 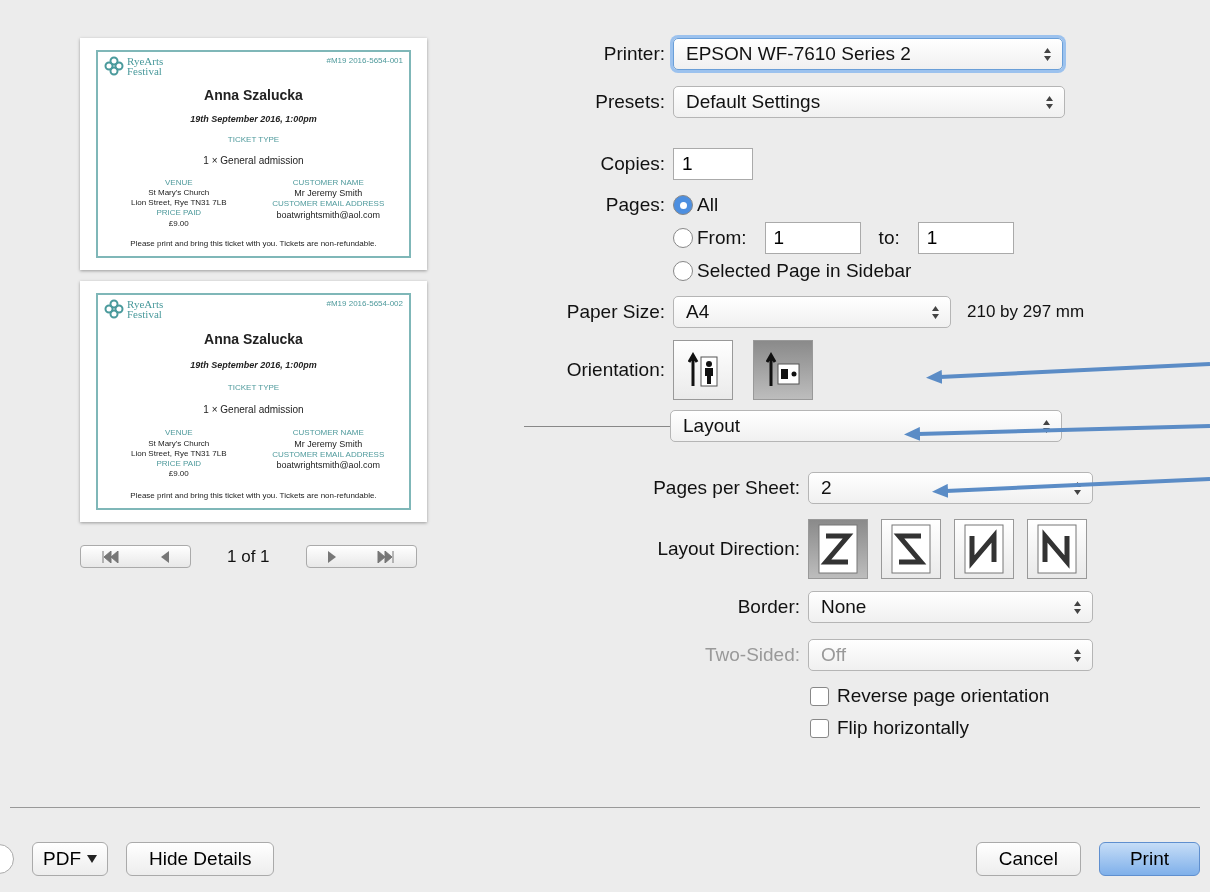 What do you see at coordinates (728, 549) in the screenshot?
I see `field-label: Layout Direction:` at bounding box center [728, 549].